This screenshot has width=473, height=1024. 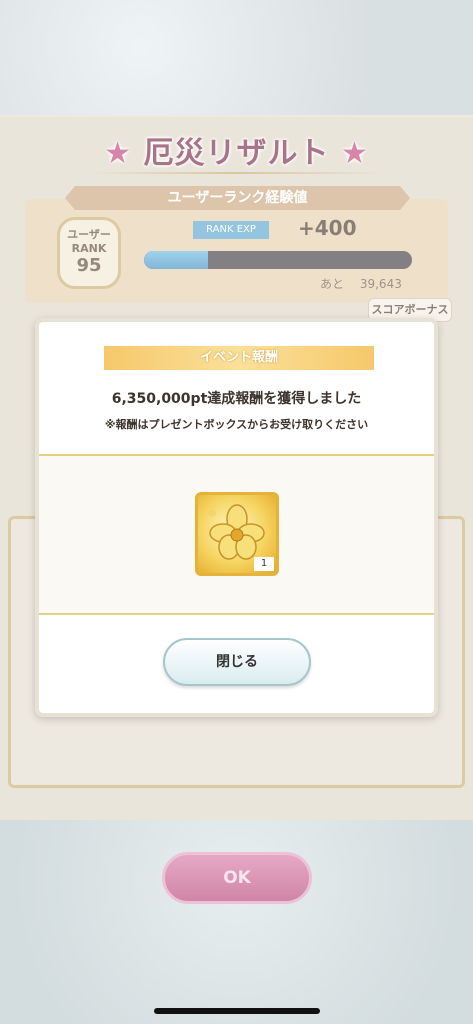 I want to click on reward-item: 1, so click(x=237, y=534).